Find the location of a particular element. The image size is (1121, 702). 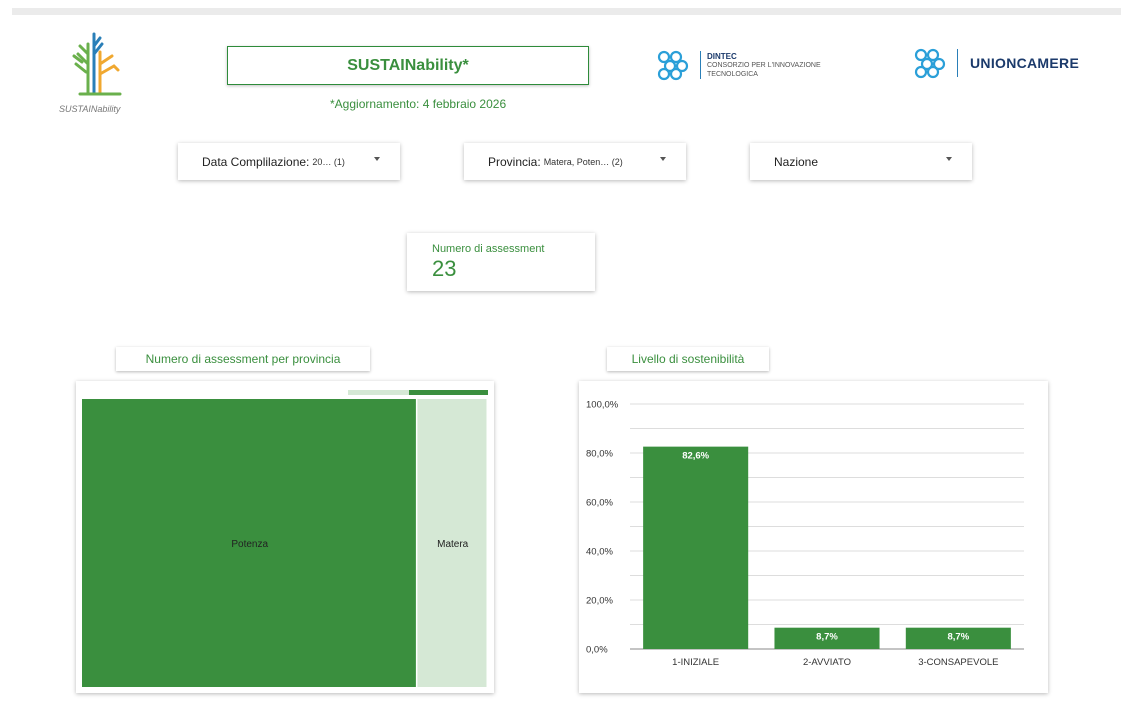

treemap-cell-label: Potenza is located at coordinates (249, 544).